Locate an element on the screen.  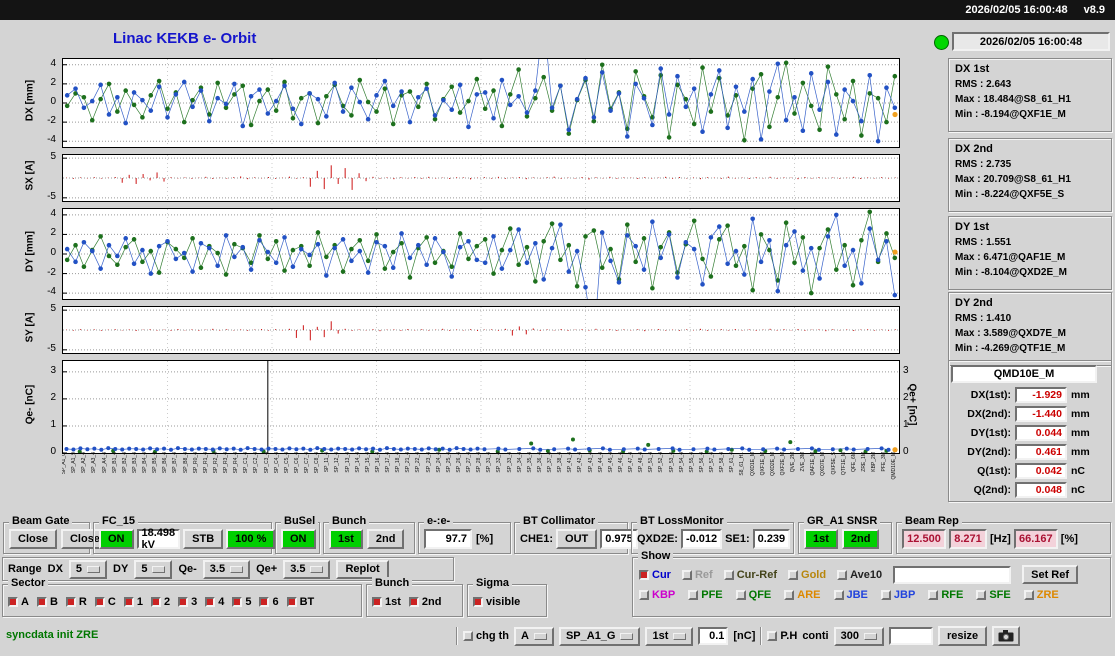
checkbox-3: 3 is located at coordinates (187, 602).